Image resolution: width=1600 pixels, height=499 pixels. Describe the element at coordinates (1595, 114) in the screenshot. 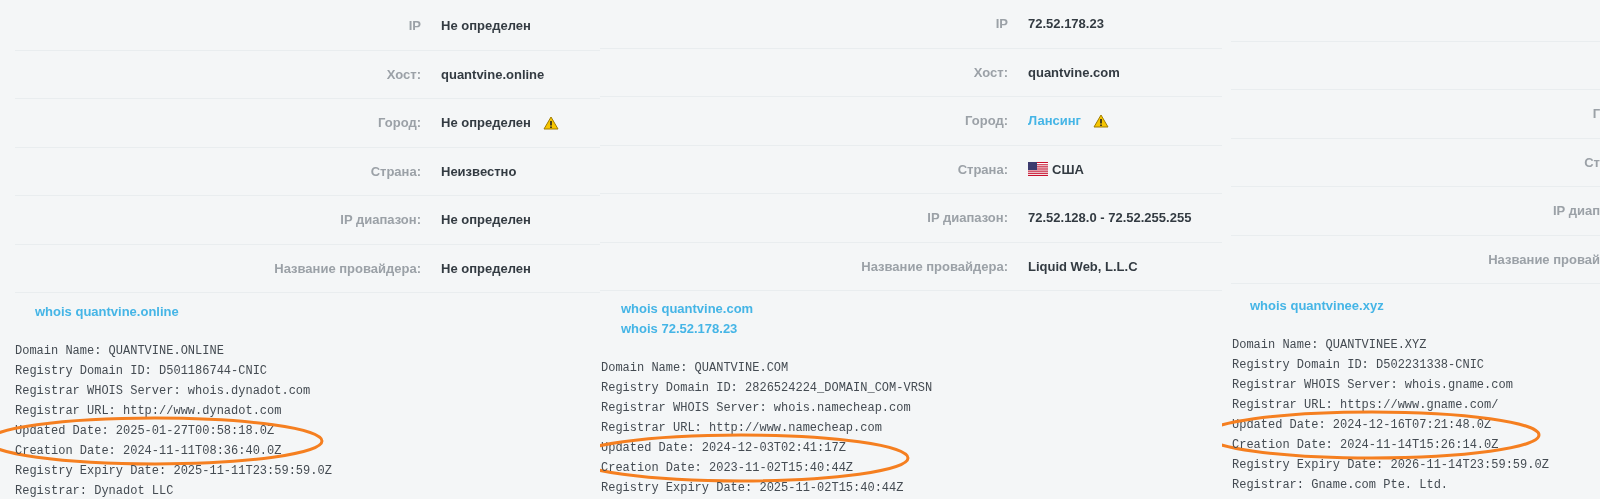

I see `field-label: Г` at that location.